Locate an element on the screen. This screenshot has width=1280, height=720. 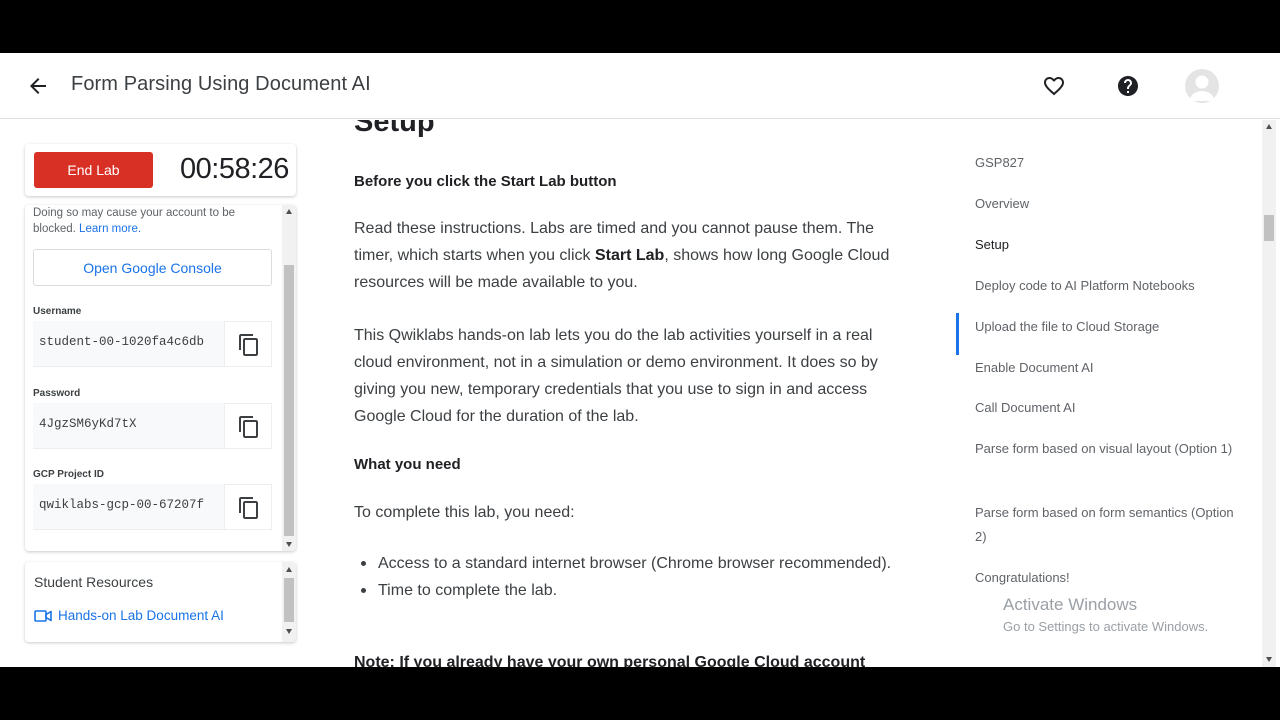
lab-timer: 00:58:26 is located at coordinates (234, 169).